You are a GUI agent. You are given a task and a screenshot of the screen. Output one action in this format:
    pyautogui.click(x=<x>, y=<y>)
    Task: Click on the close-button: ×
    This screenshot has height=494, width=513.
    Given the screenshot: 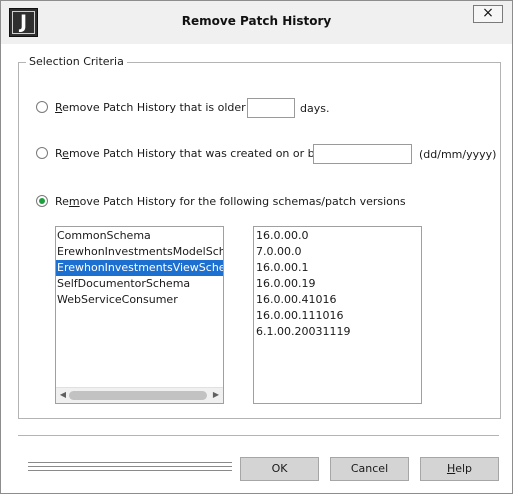 What is the action you would take?
    pyautogui.click(x=488, y=14)
    